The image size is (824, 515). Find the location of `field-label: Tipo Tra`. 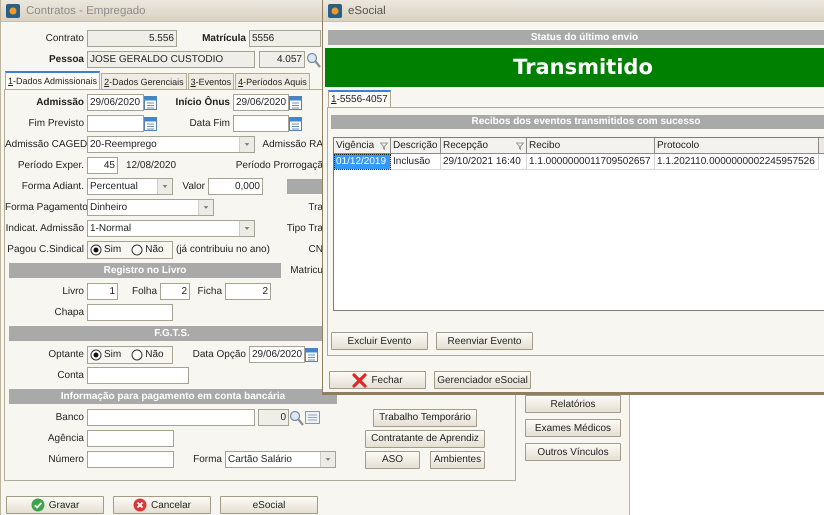

field-label: Tipo Tra is located at coordinates (304, 228).